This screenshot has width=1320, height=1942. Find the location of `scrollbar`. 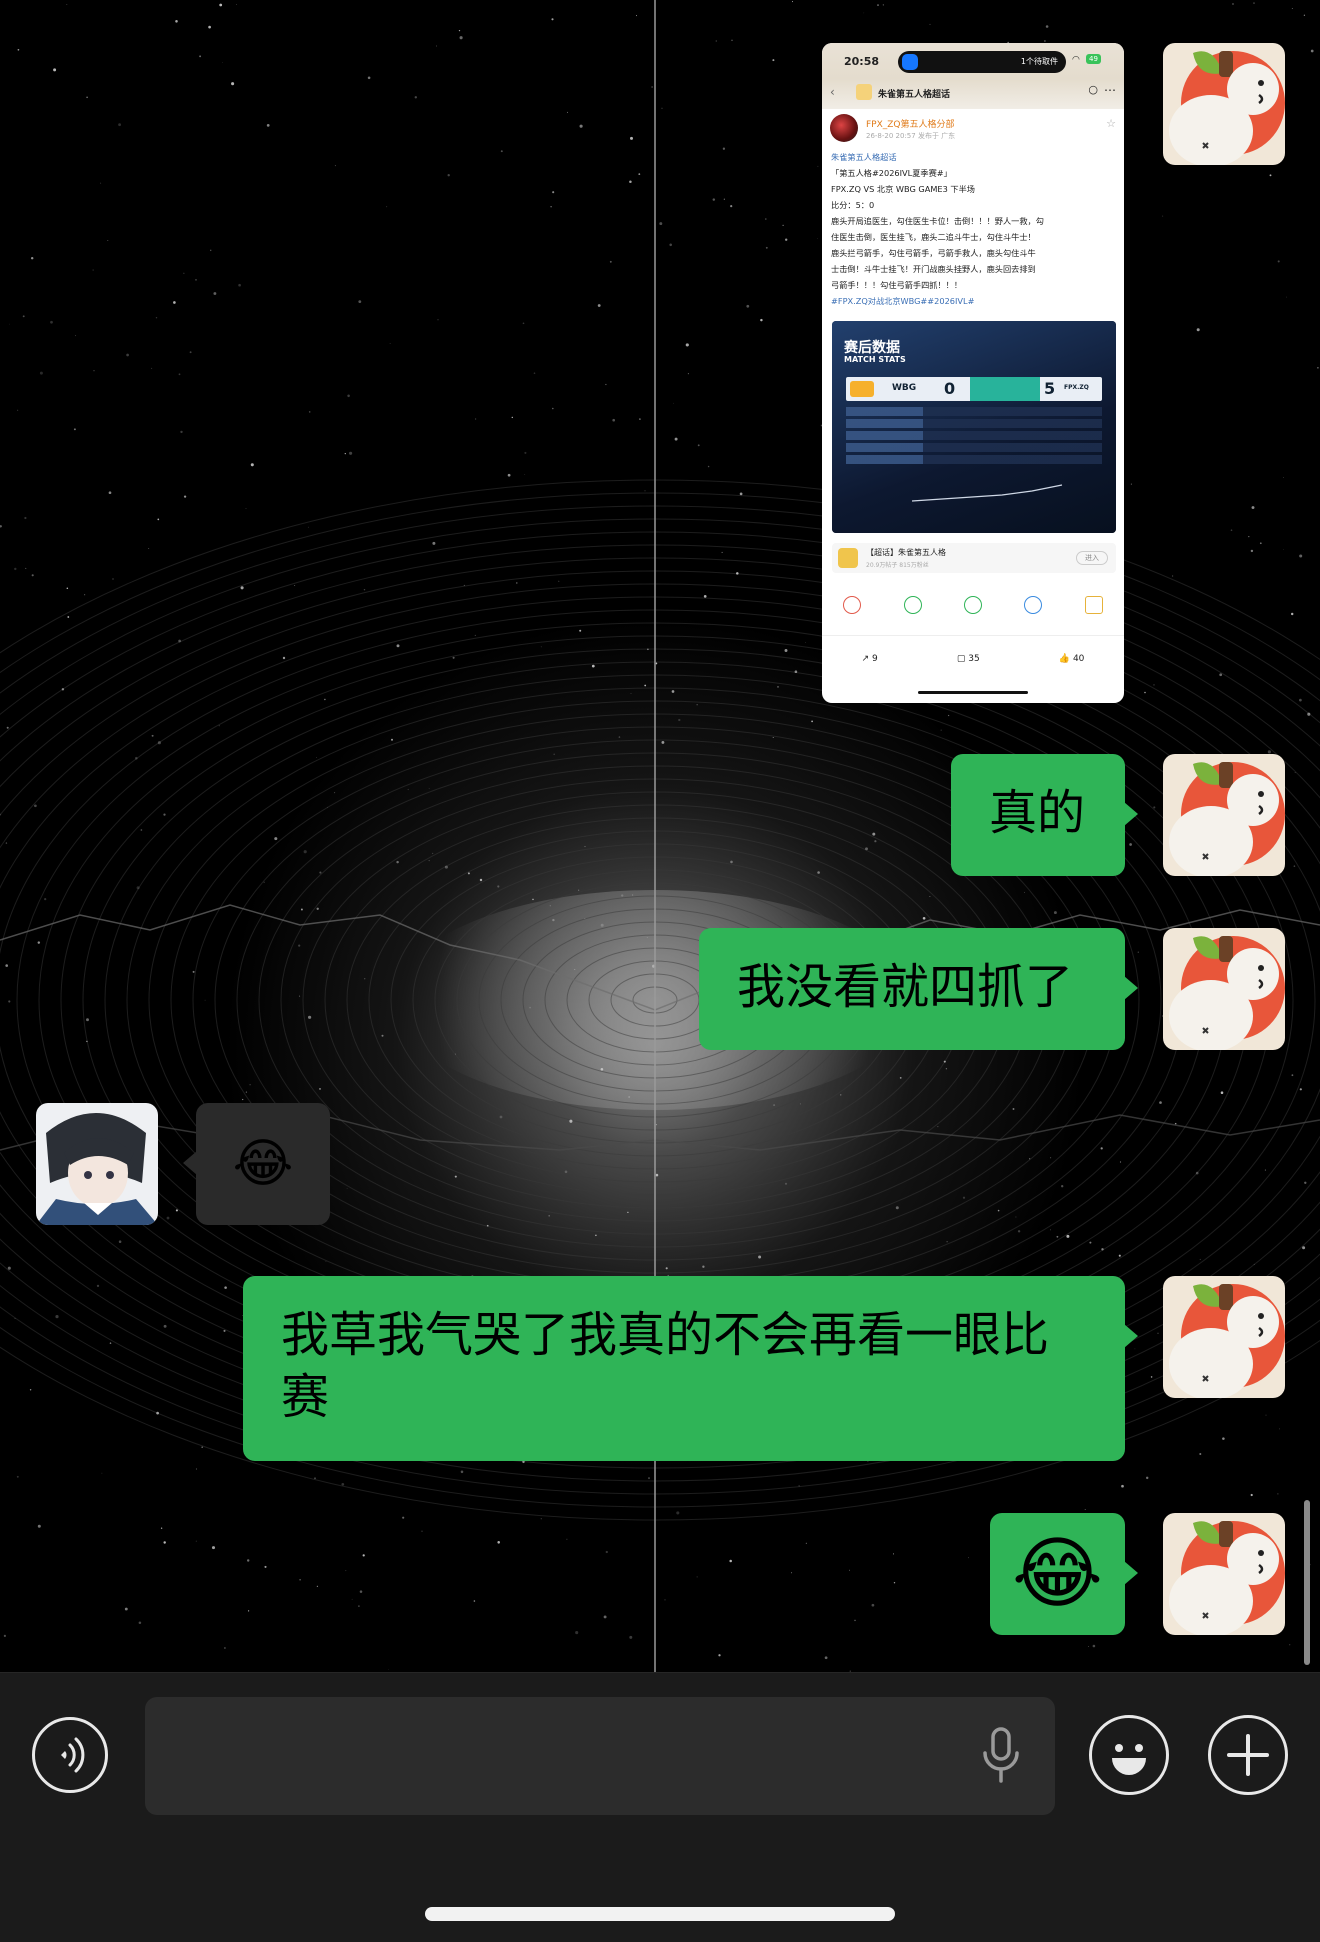

scrollbar is located at coordinates (1307, 1582).